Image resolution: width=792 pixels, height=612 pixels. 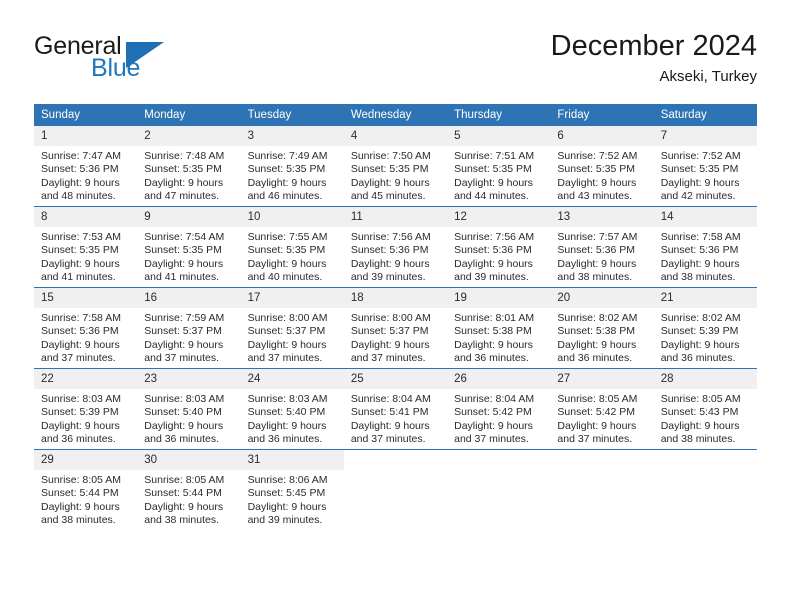 I want to click on day-info-sunset: Sunset: 5:41 PM, so click(x=389, y=412).